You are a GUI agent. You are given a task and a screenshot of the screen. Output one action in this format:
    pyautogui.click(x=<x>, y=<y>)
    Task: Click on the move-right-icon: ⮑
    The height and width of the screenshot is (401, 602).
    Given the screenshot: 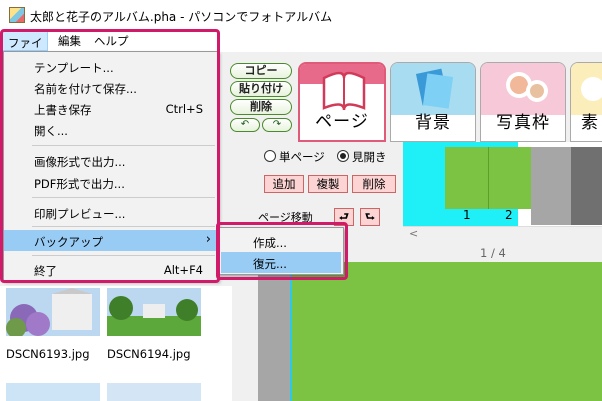 What is the action you would take?
    pyautogui.click(x=370, y=216)
    